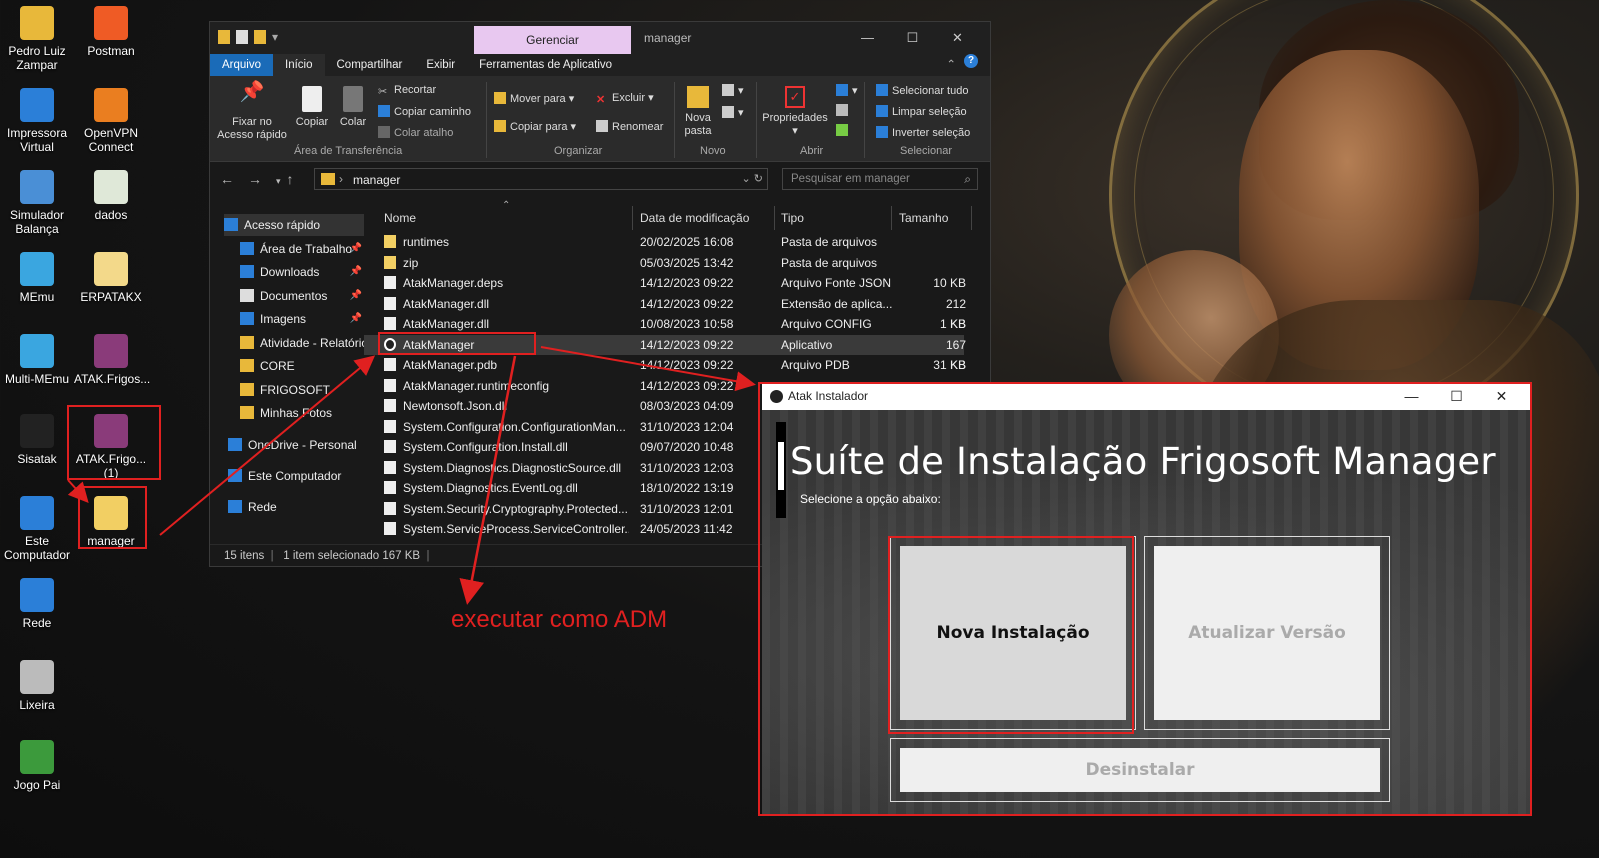 Image resolution: width=1599 pixels, height=858 pixels. What do you see at coordinates (694, 218) in the screenshot?
I see `column-date: Data de modificação` at bounding box center [694, 218].